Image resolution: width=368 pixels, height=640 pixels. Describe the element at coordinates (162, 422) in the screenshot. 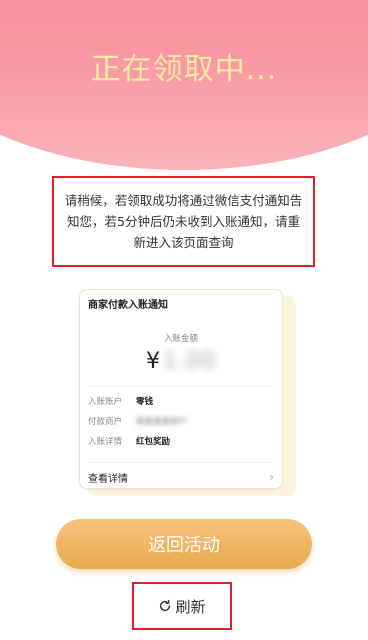

I see `detail-value: 某某某某商户` at that location.